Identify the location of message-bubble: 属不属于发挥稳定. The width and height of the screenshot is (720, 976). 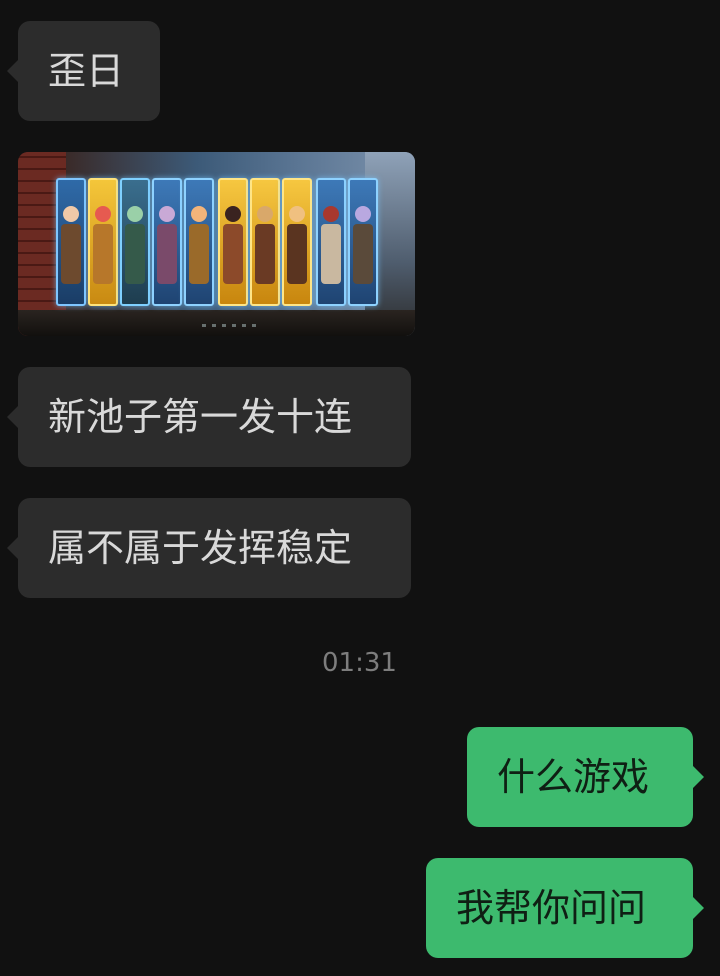
(214, 548).